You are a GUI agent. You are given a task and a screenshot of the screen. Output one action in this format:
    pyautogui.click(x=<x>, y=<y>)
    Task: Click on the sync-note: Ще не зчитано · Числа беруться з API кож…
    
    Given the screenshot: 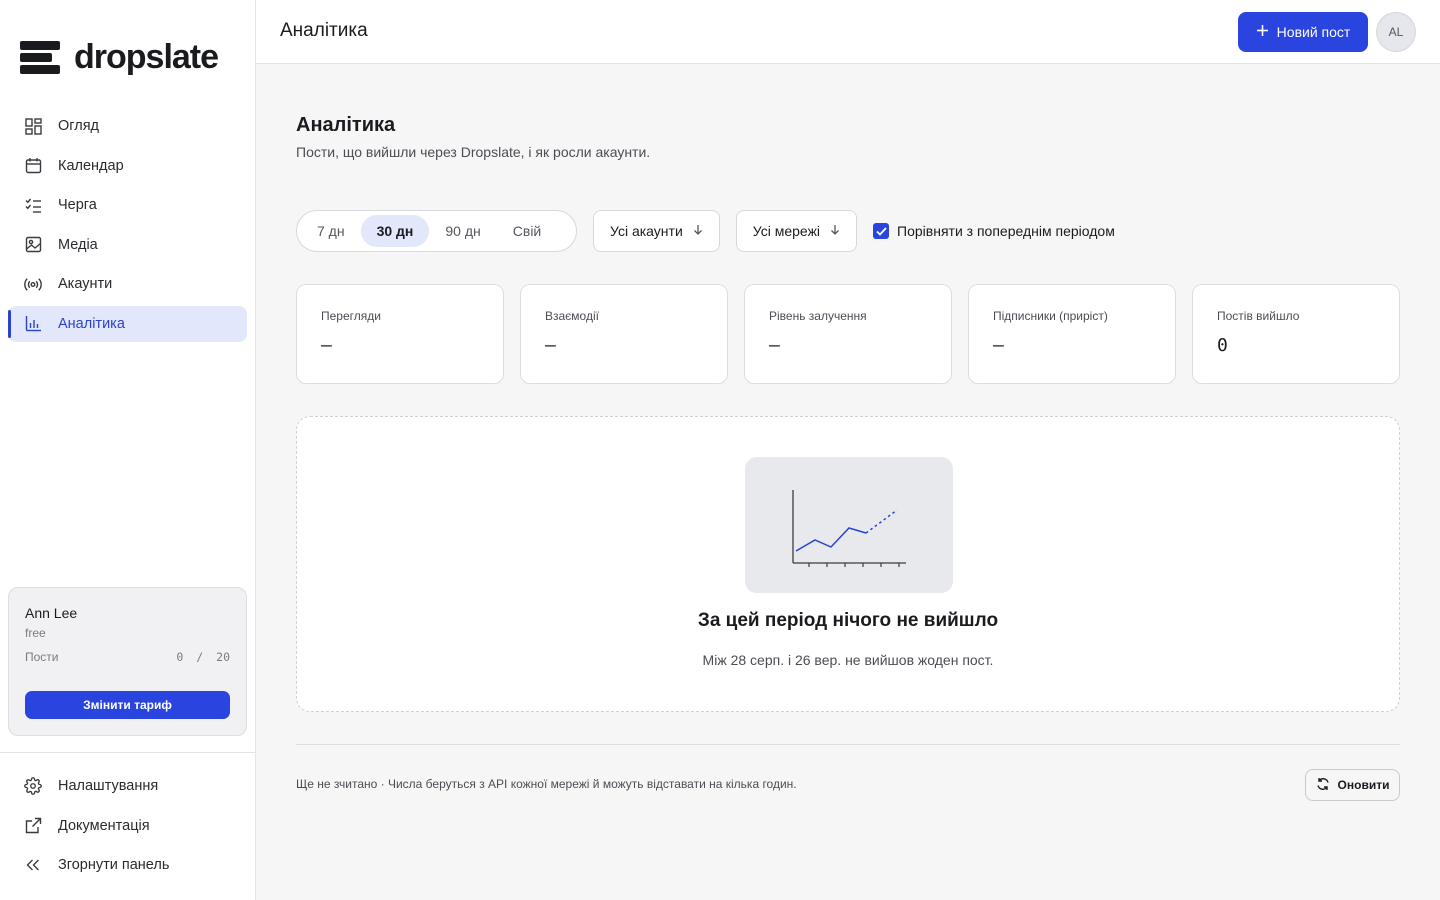 What is the action you would take?
    pyautogui.click(x=546, y=784)
    